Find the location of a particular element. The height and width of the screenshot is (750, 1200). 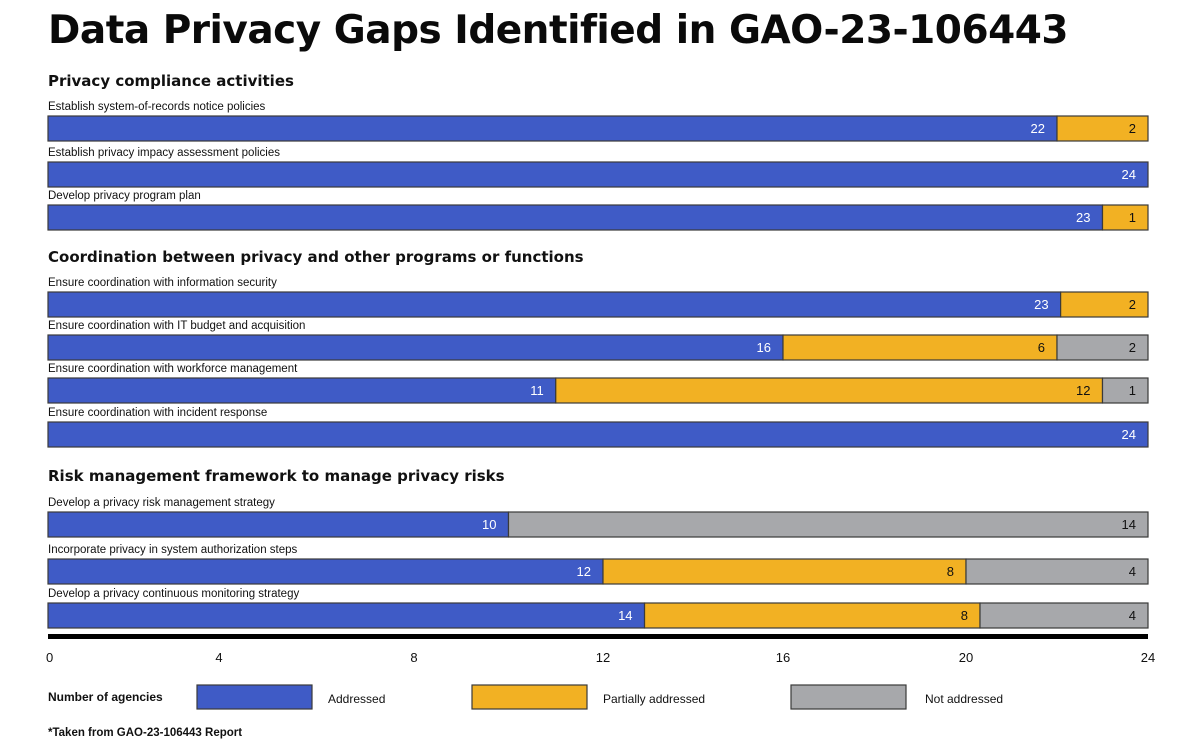

data-label: 16 is located at coordinates (764, 347).